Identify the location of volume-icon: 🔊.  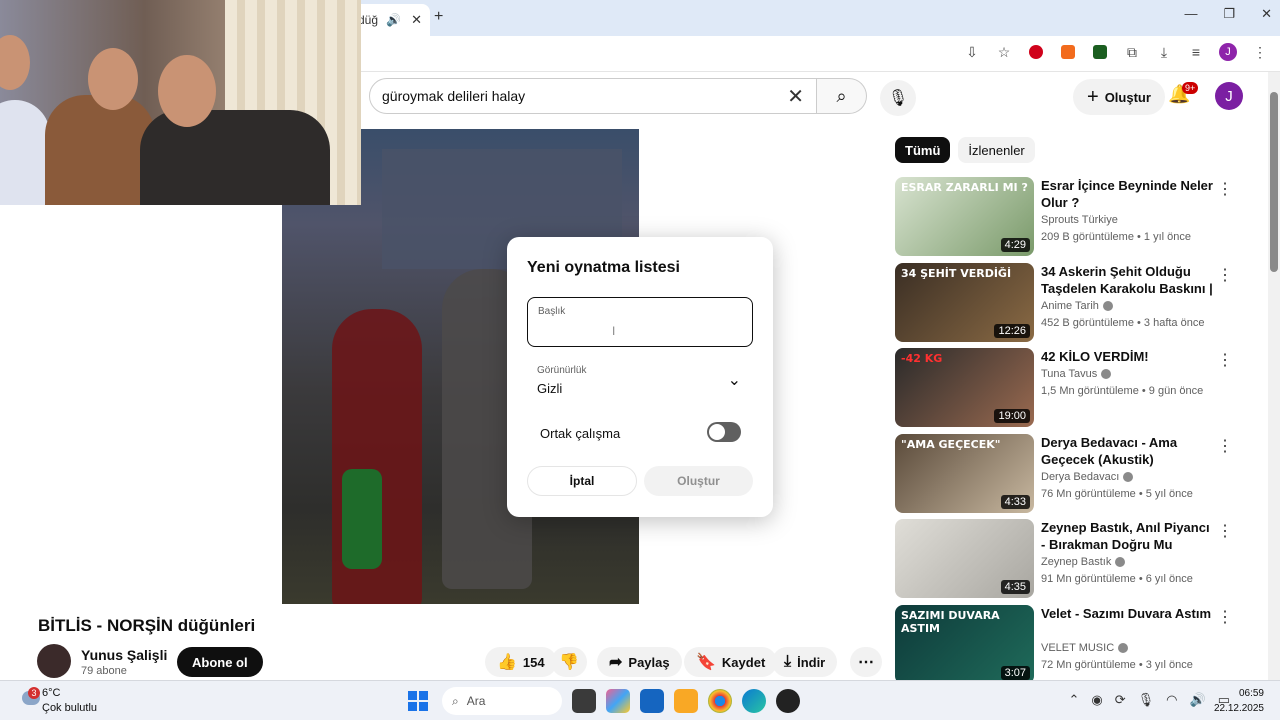
(1198, 700).